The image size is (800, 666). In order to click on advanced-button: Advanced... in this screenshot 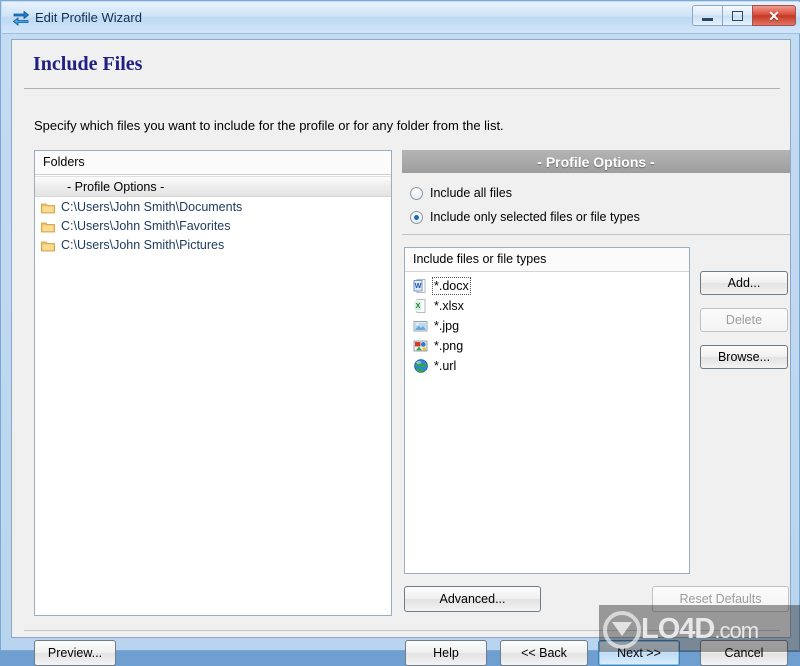, I will do `click(472, 599)`.